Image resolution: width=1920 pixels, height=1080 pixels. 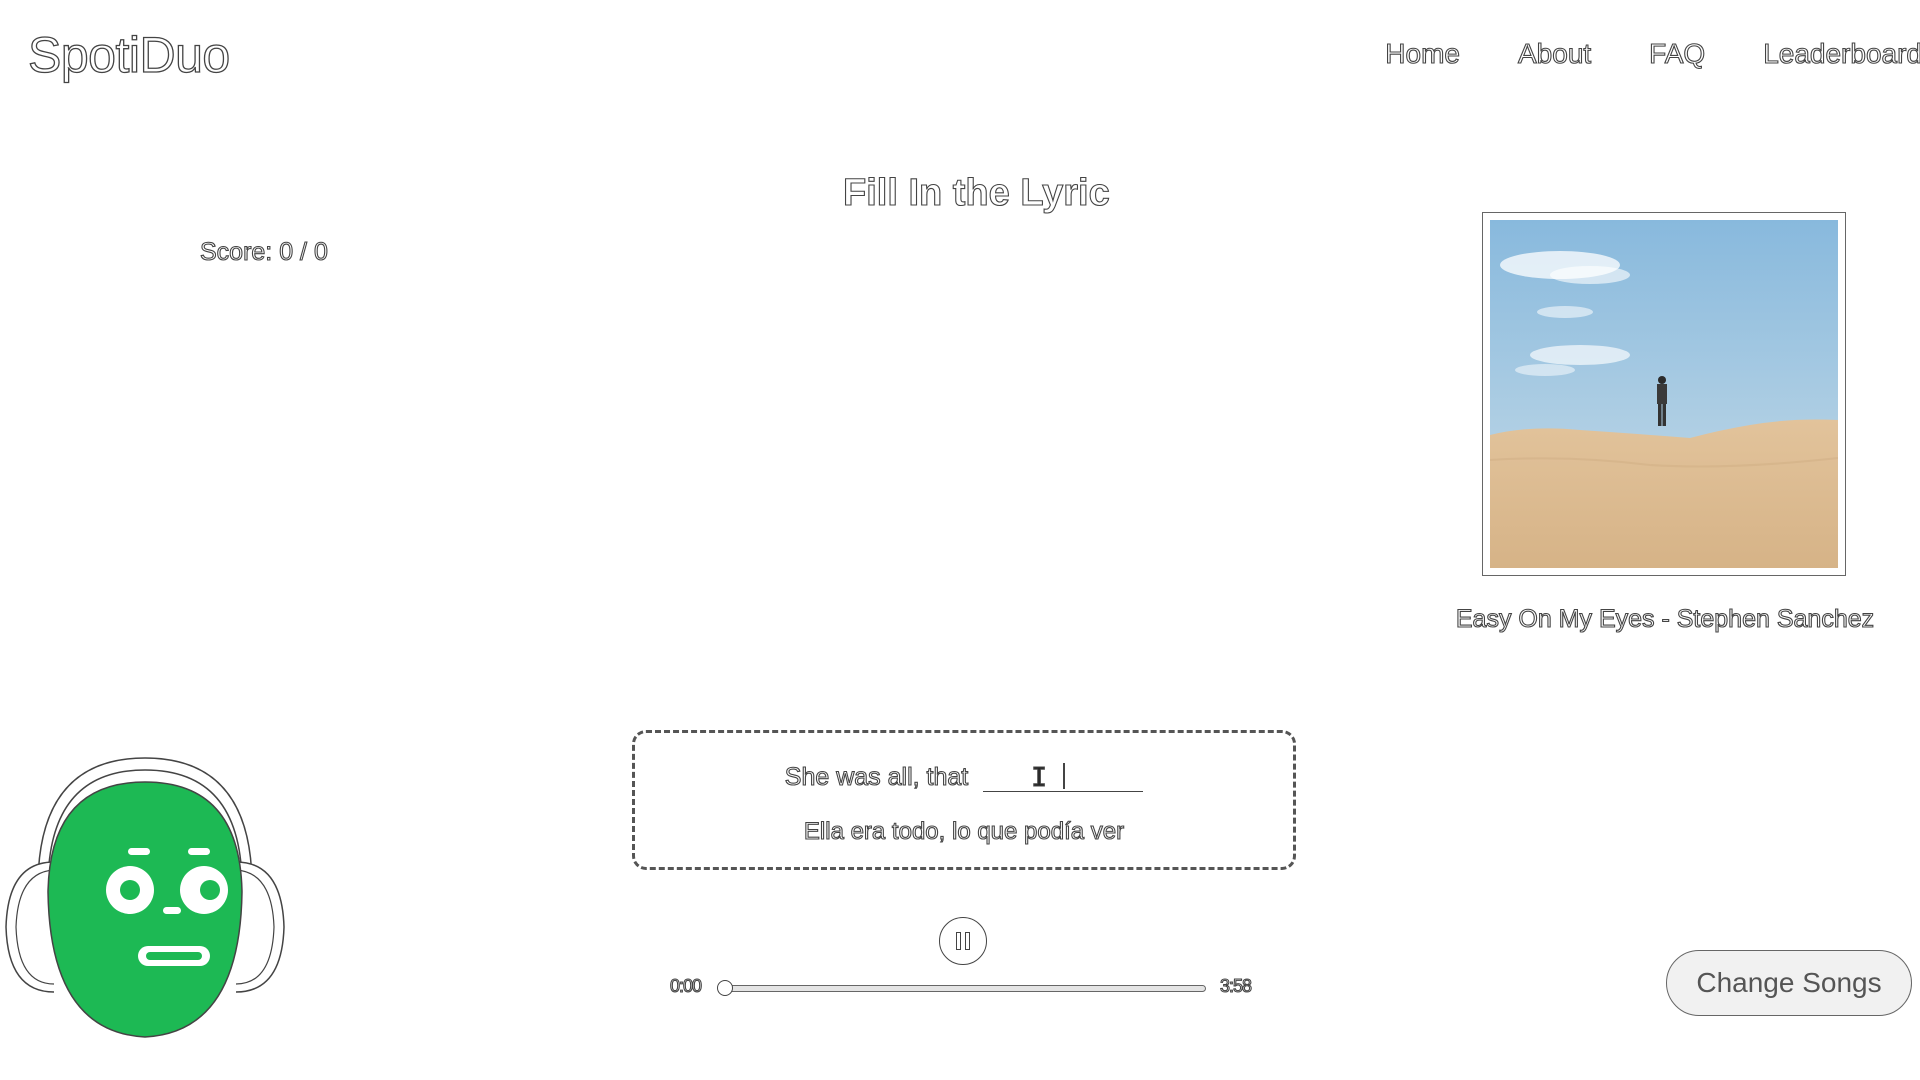 I want to click on album-cover, so click(x=1664, y=394).